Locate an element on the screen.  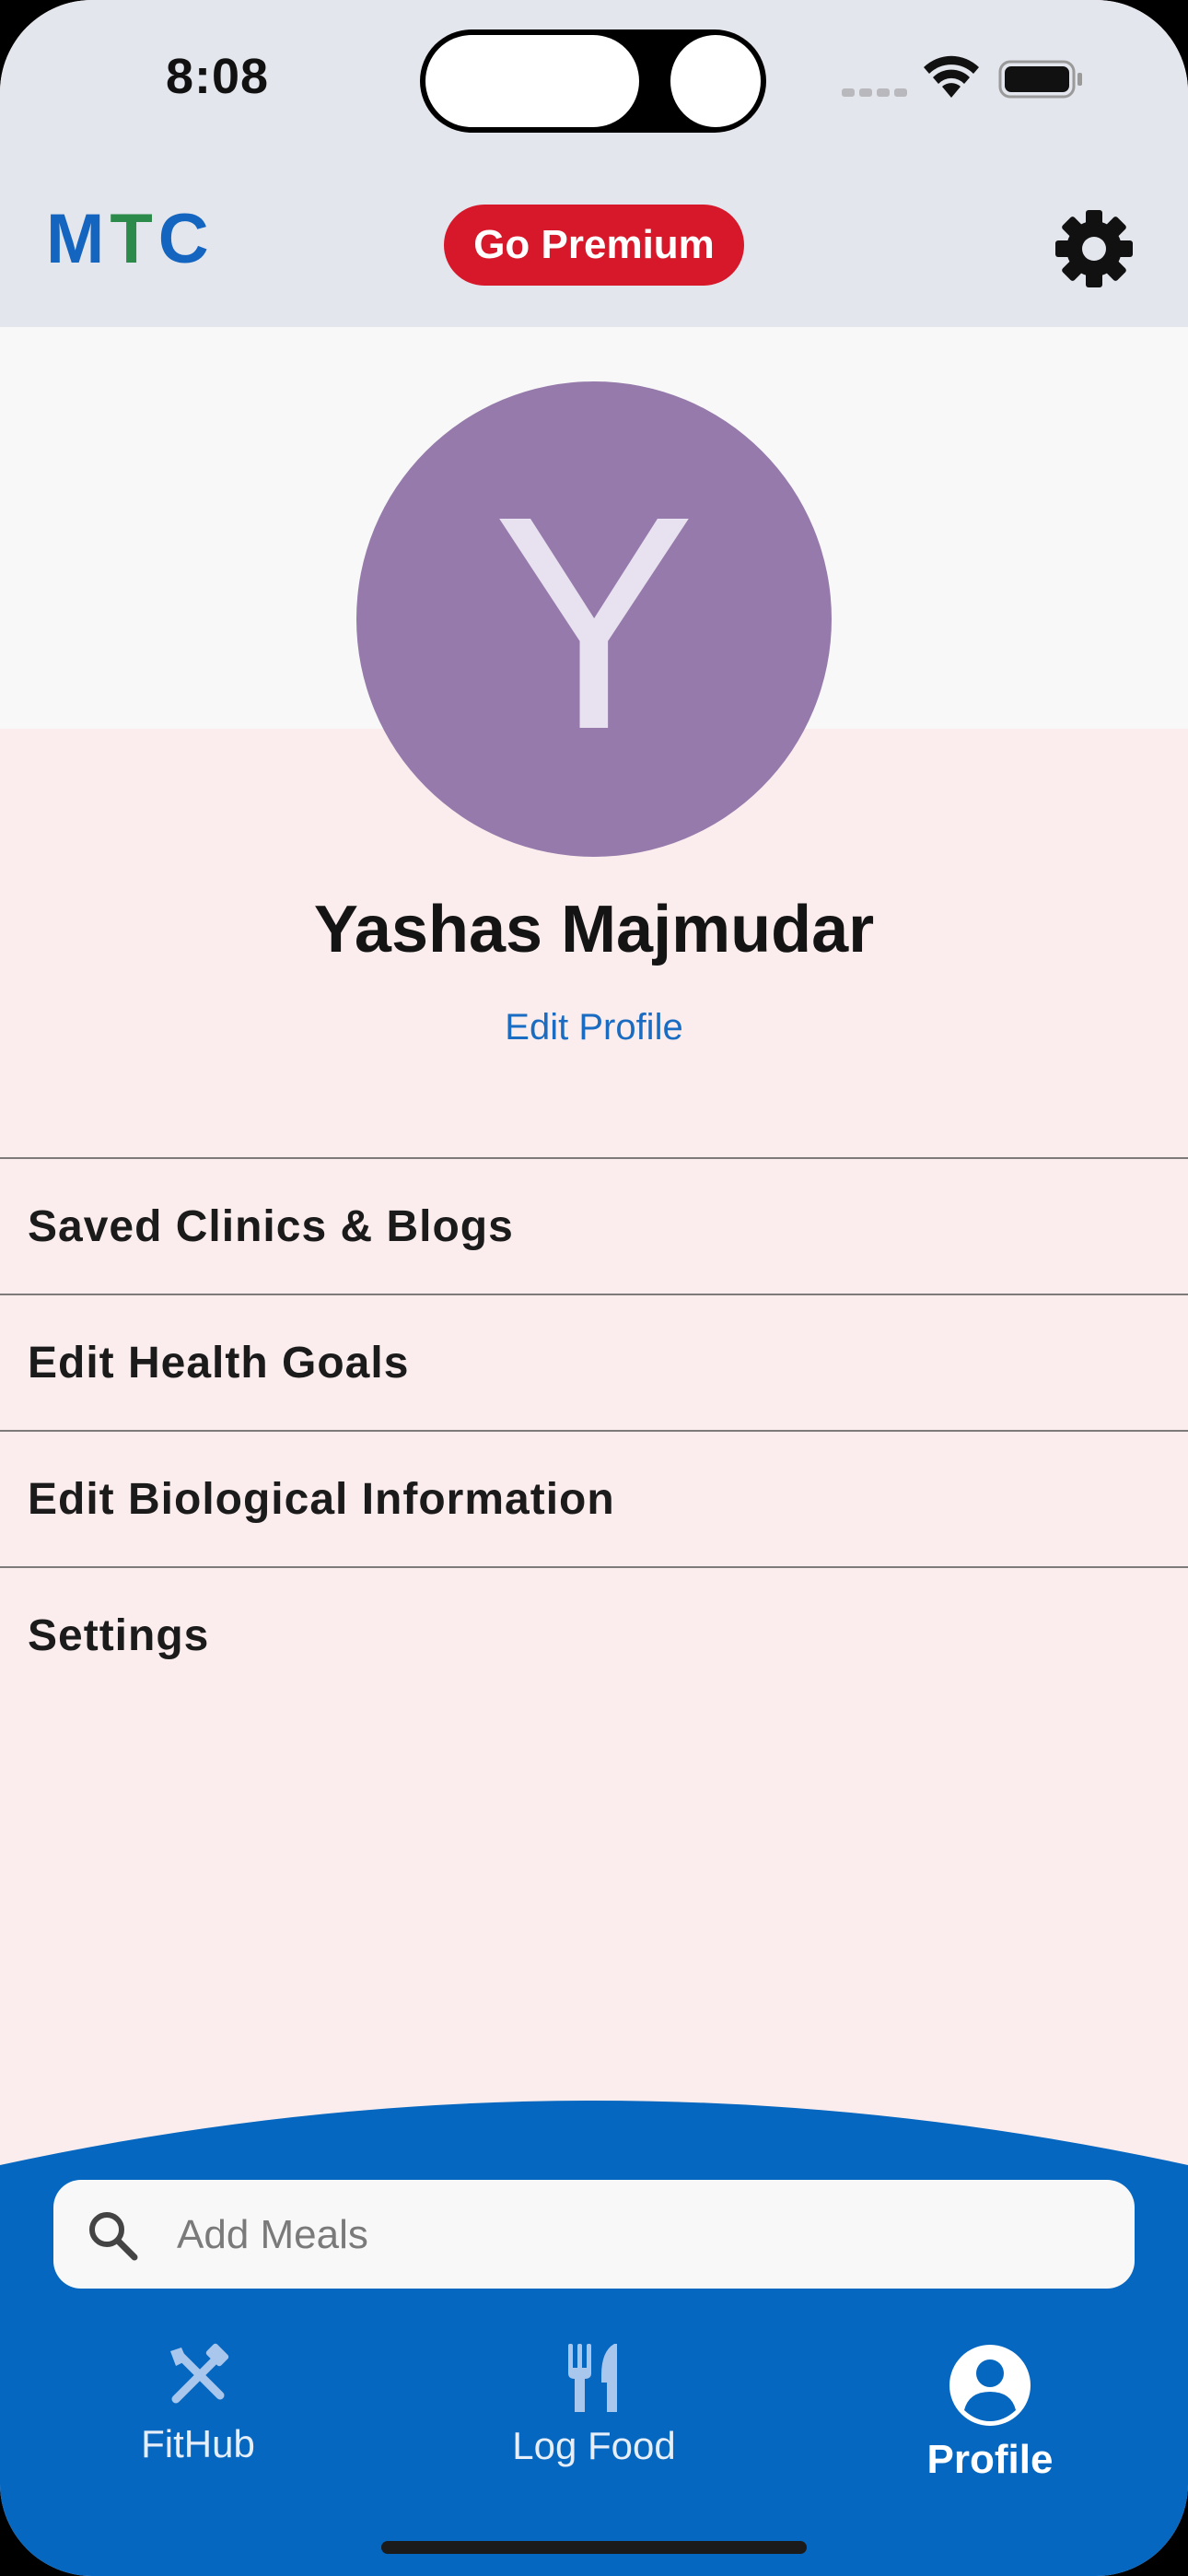
tab-profile: Profile is located at coordinates (990, 2413).